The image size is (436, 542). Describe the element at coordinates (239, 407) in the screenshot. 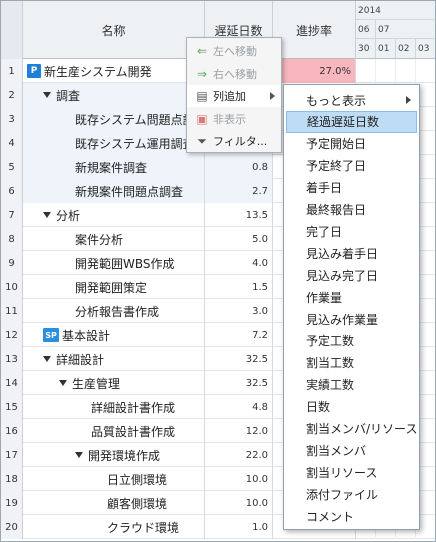

I see `delay-cell: 4.8` at that location.